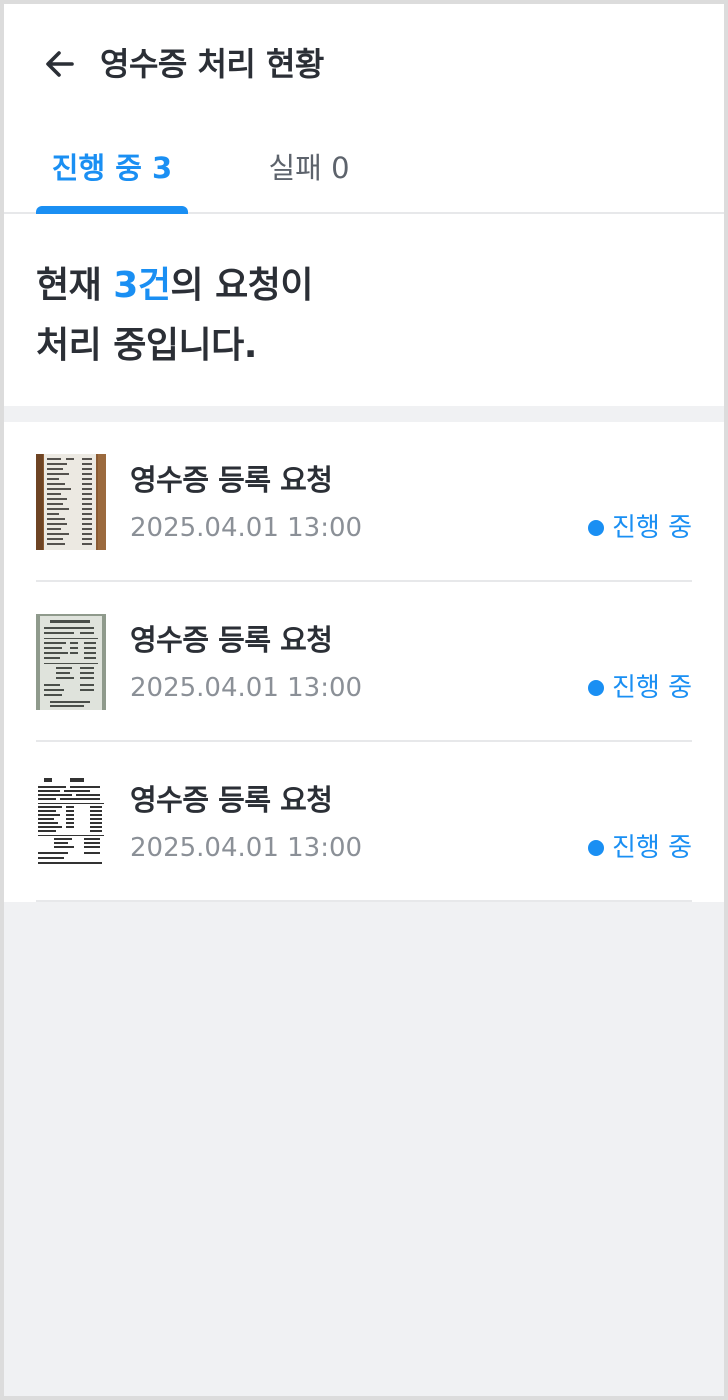 The image size is (728, 1400). Describe the element at coordinates (146, 345) in the screenshot. I see `summary-line-2: 처리 중입니다.` at that location.